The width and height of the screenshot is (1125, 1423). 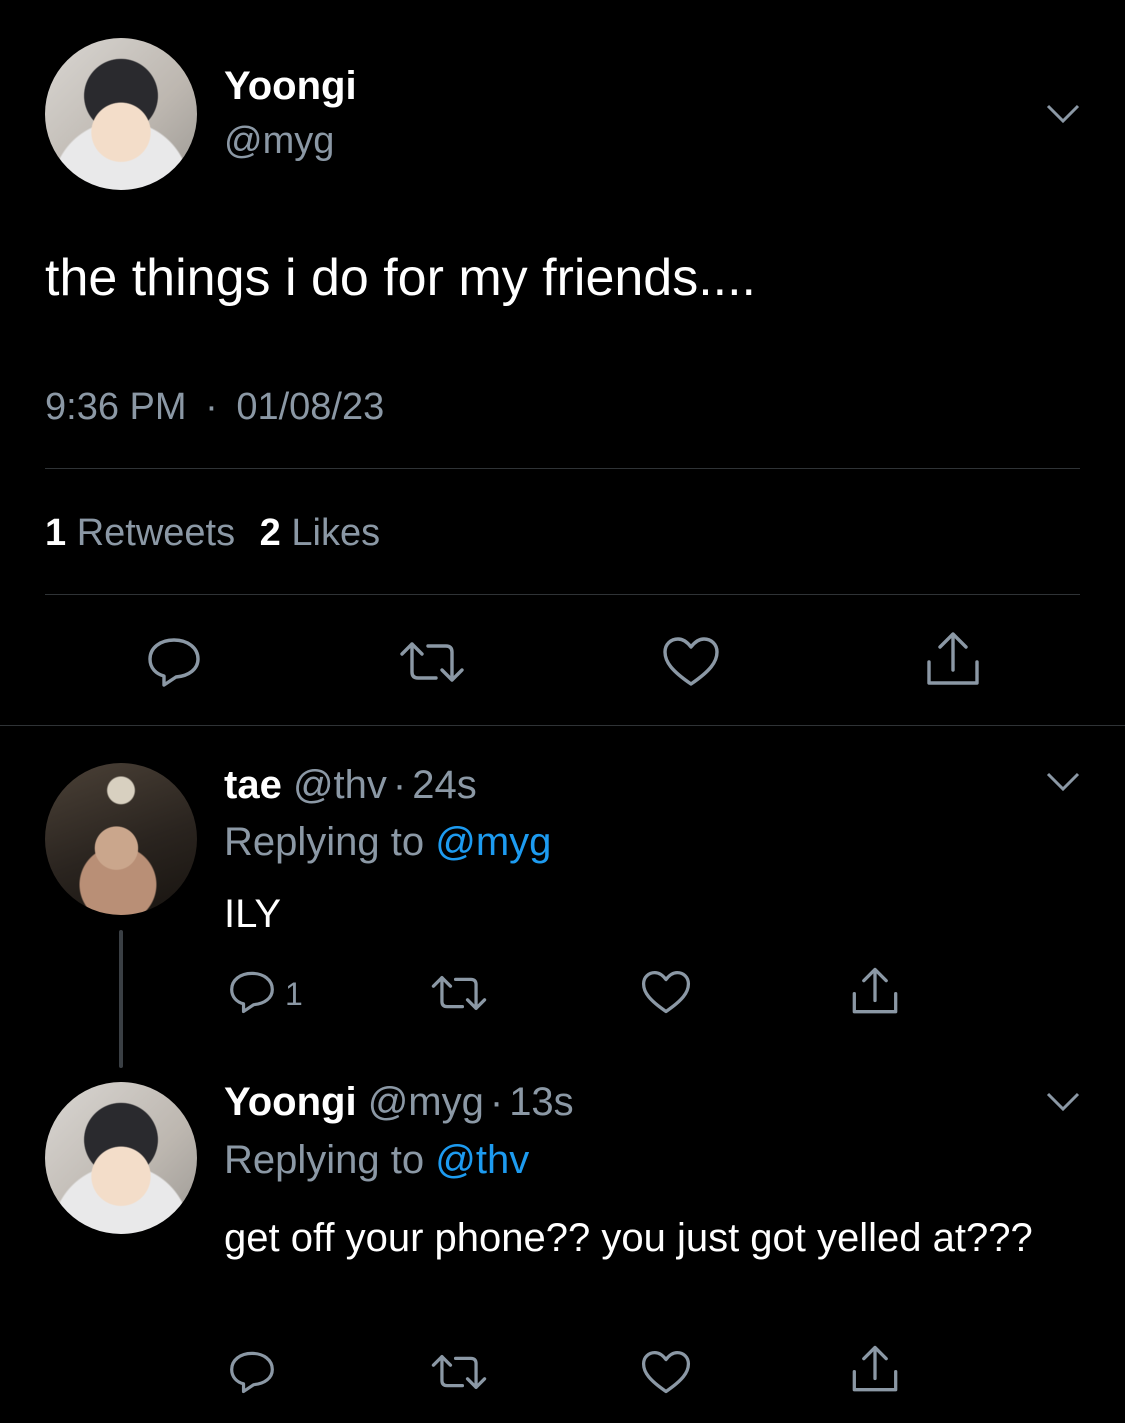 What do you see at coordinates (310, 407) in the screenshot?
I see `tweet-date: 01/08/23` at bounding box center [310, 407].